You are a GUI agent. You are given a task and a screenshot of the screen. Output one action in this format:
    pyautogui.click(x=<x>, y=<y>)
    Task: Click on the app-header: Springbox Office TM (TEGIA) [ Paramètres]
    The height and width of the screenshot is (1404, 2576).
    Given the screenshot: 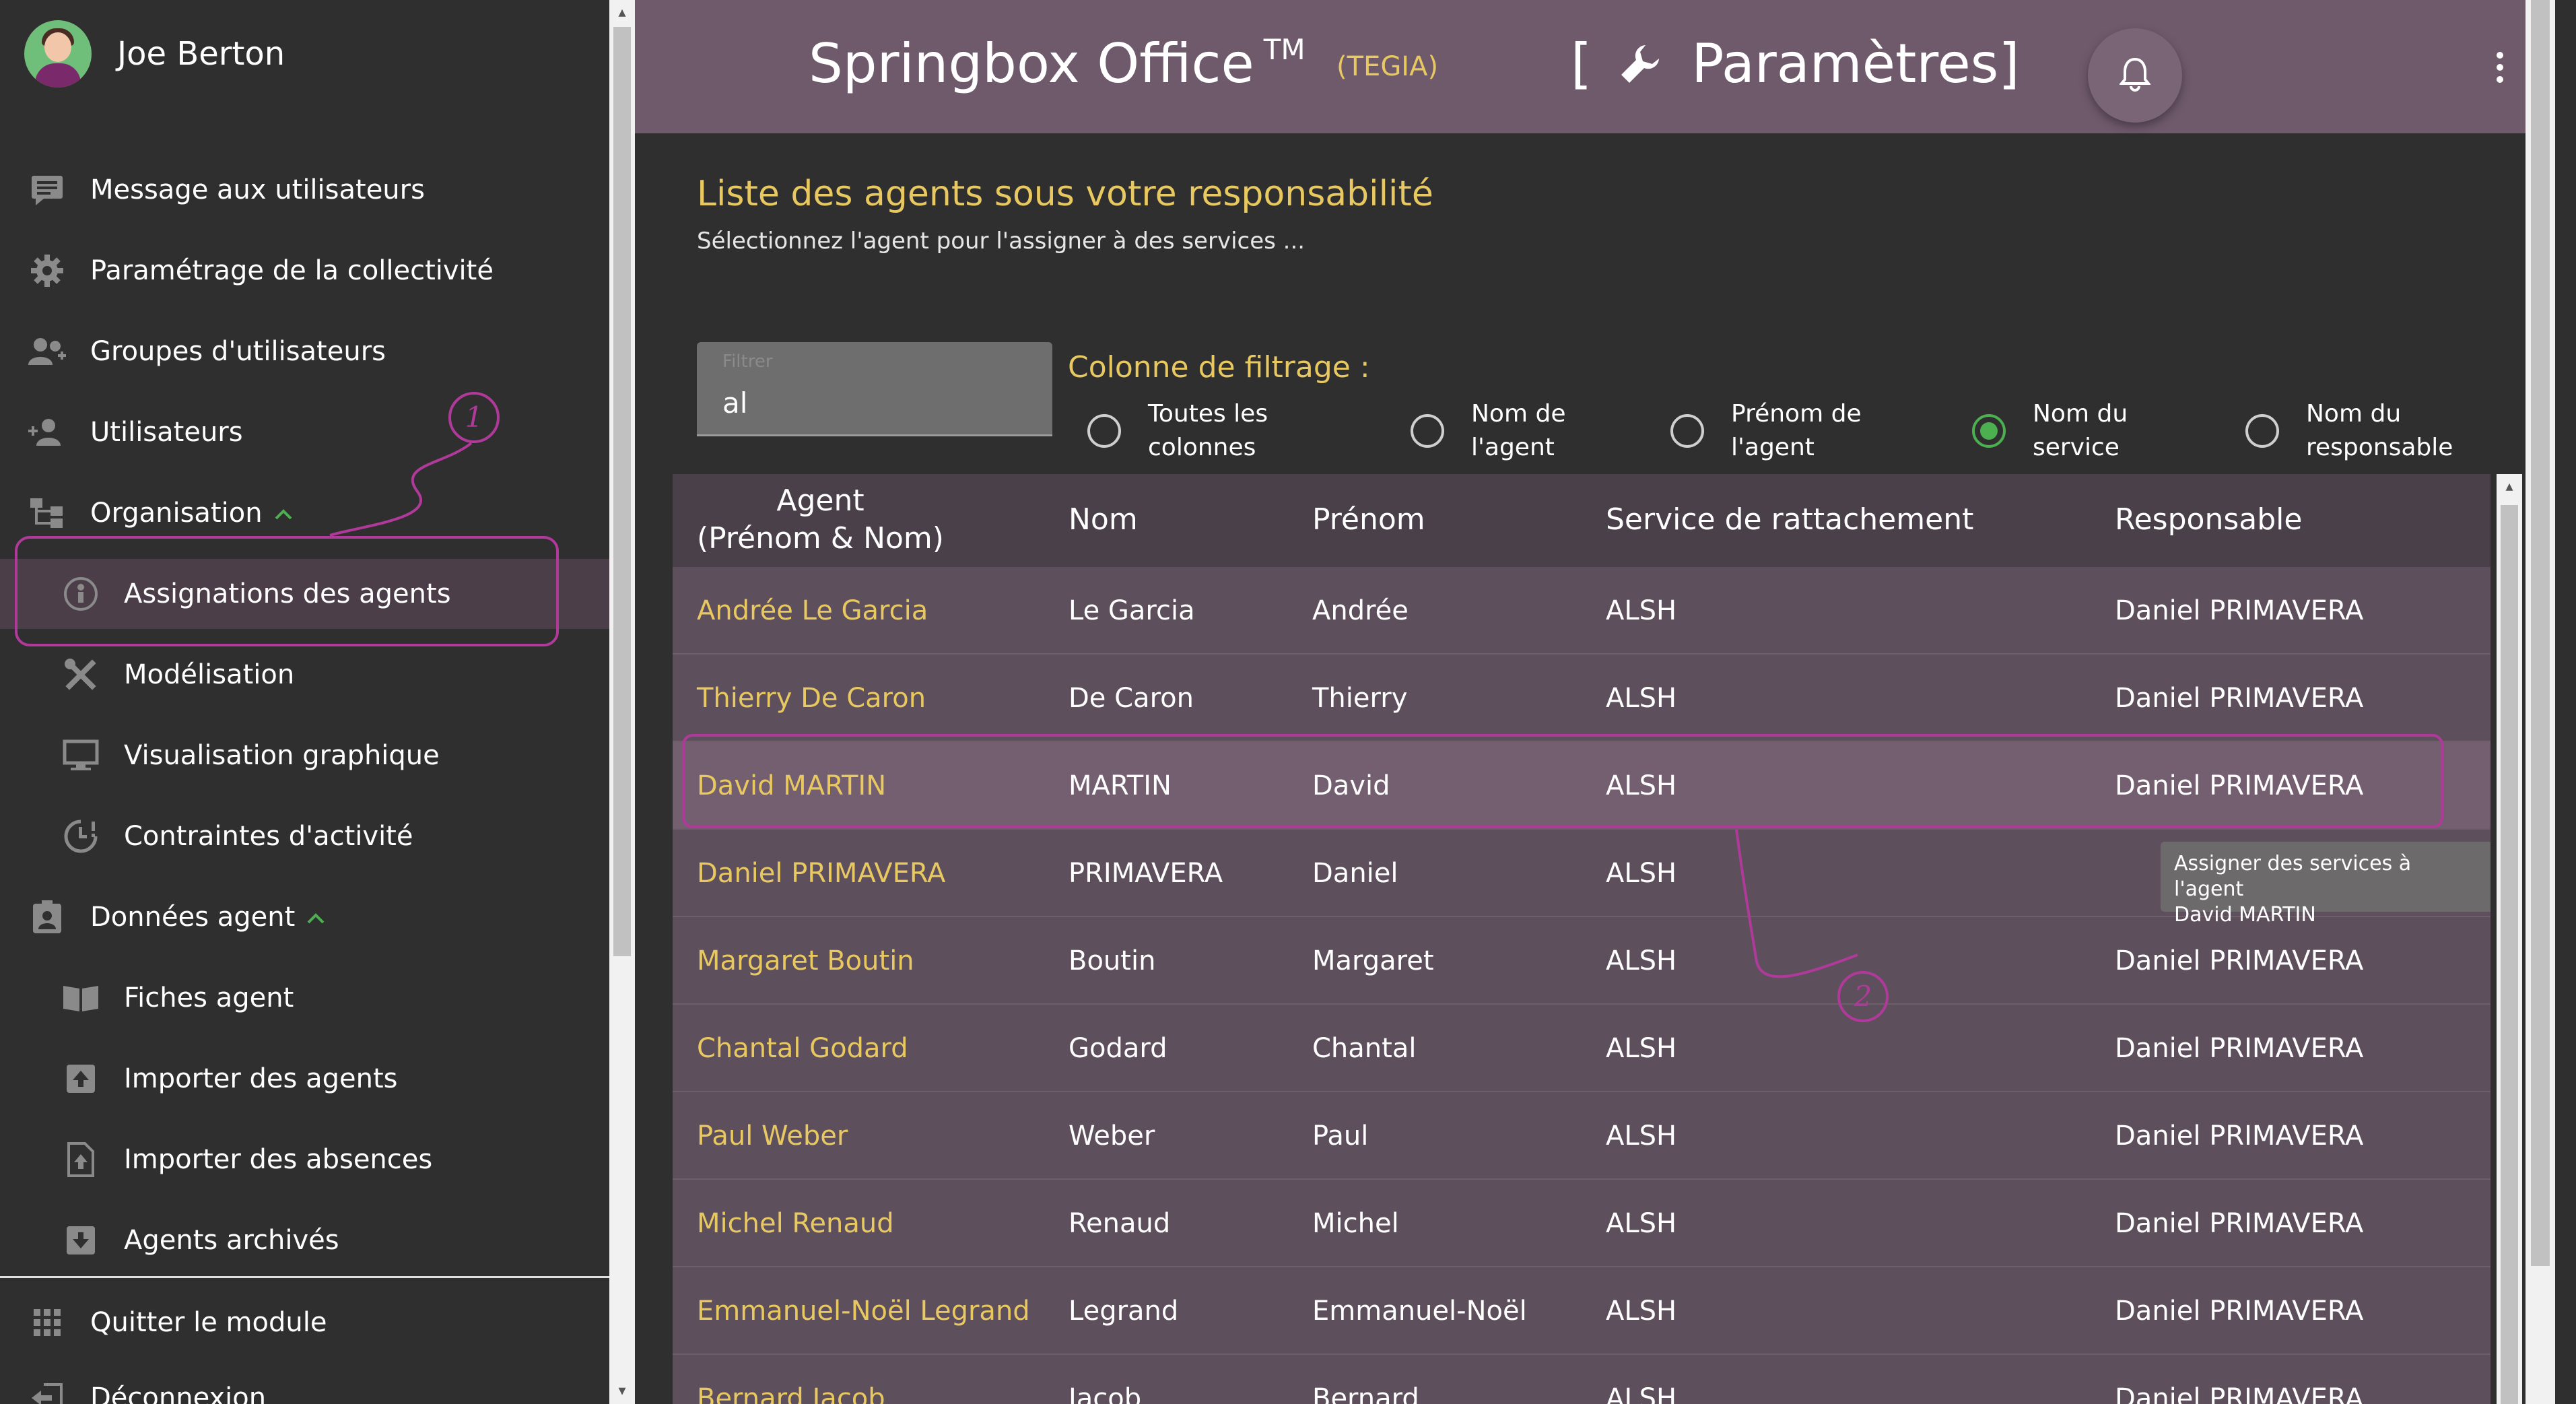 What is the action you would take?
    pyautogui.click(x=1595, y=66)
    